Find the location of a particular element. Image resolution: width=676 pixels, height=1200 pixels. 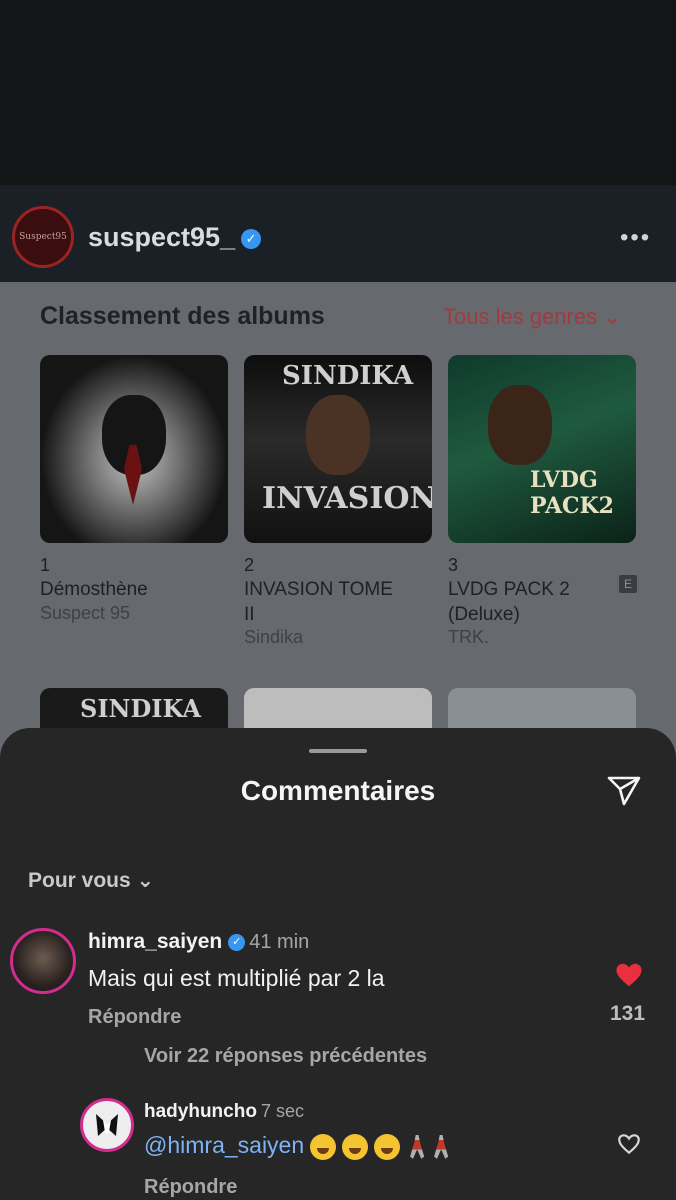

comment-text: @himra_saiyen is located at coordinates (296, 1146).